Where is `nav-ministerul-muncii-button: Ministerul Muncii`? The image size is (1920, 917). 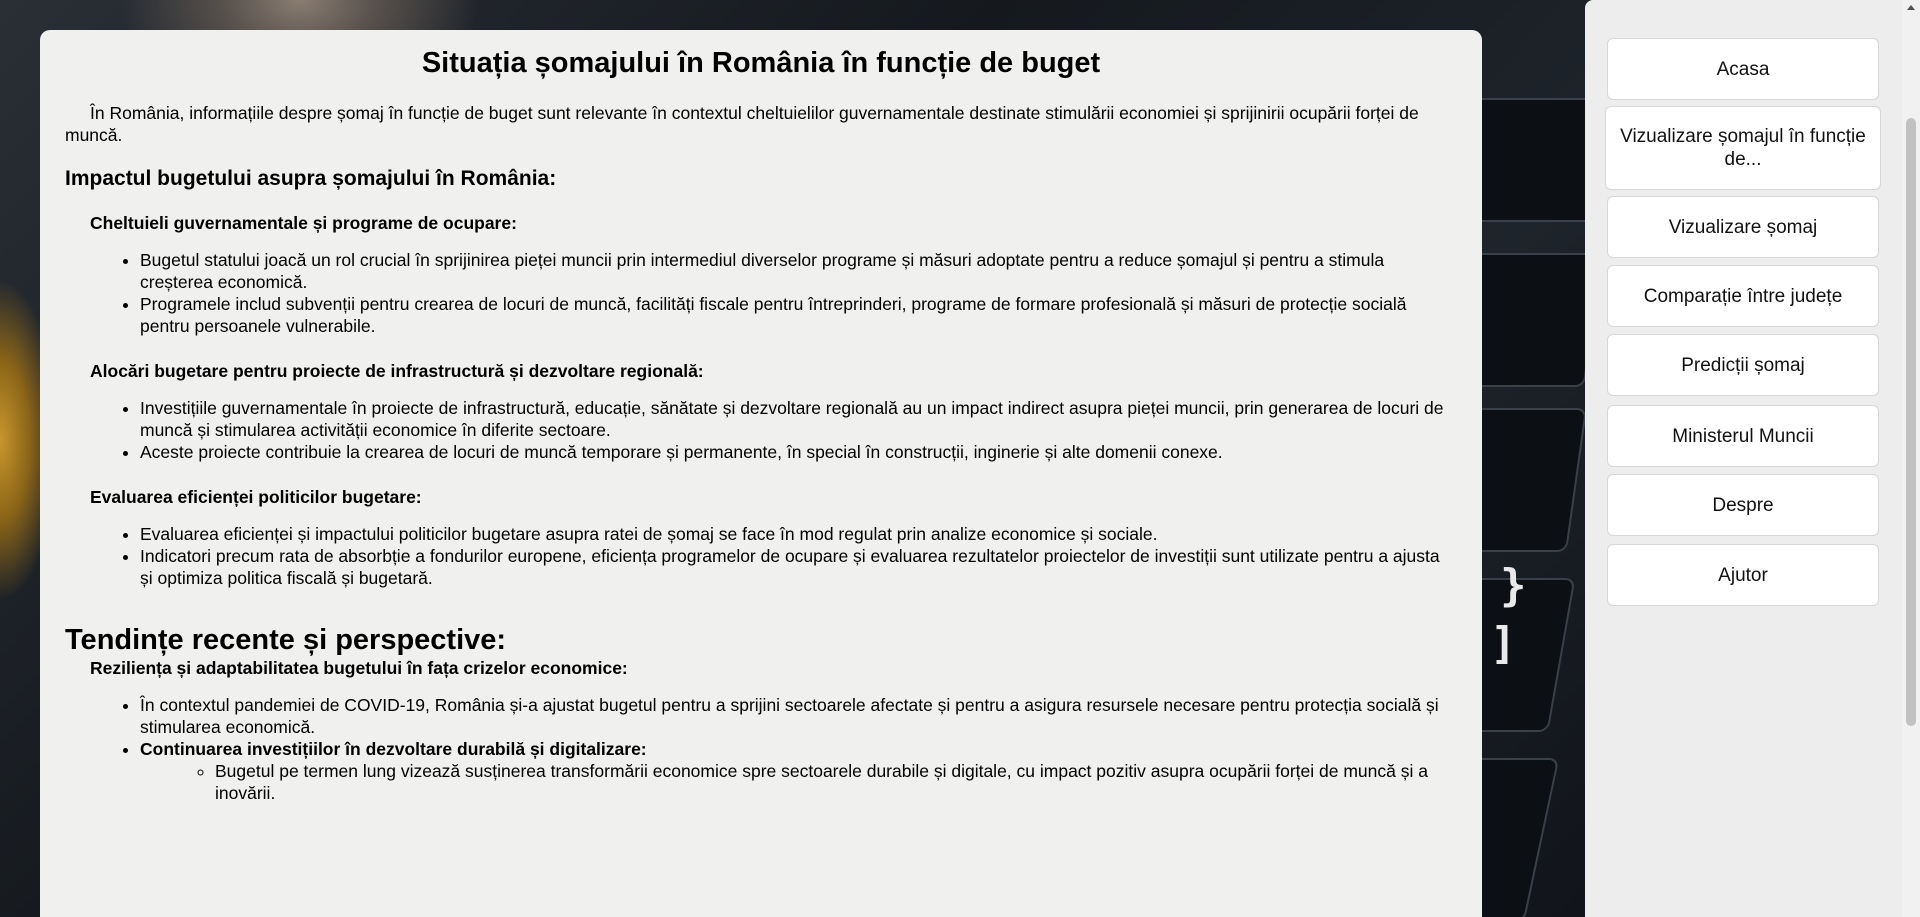 nav-ministerul-muncii-button: Ministerul Muncii is located at coordinates (1743, 436).